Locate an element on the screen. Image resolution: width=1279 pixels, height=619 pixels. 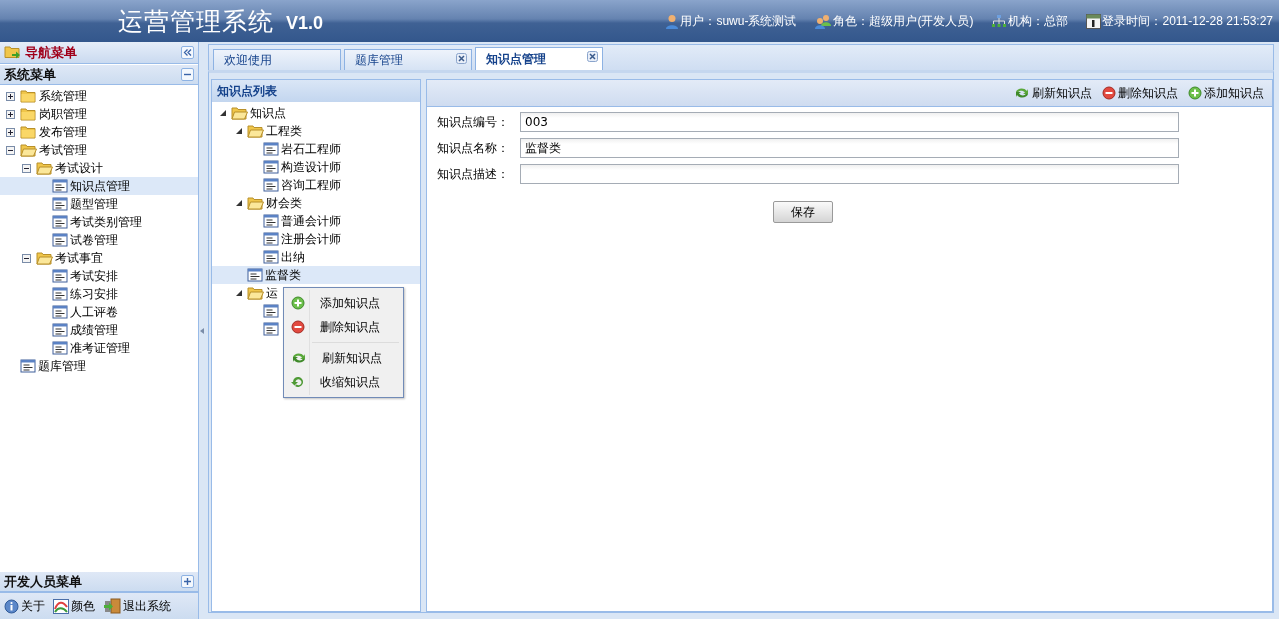
field-label: 知识点名称： is located at coordinates (473, 148).